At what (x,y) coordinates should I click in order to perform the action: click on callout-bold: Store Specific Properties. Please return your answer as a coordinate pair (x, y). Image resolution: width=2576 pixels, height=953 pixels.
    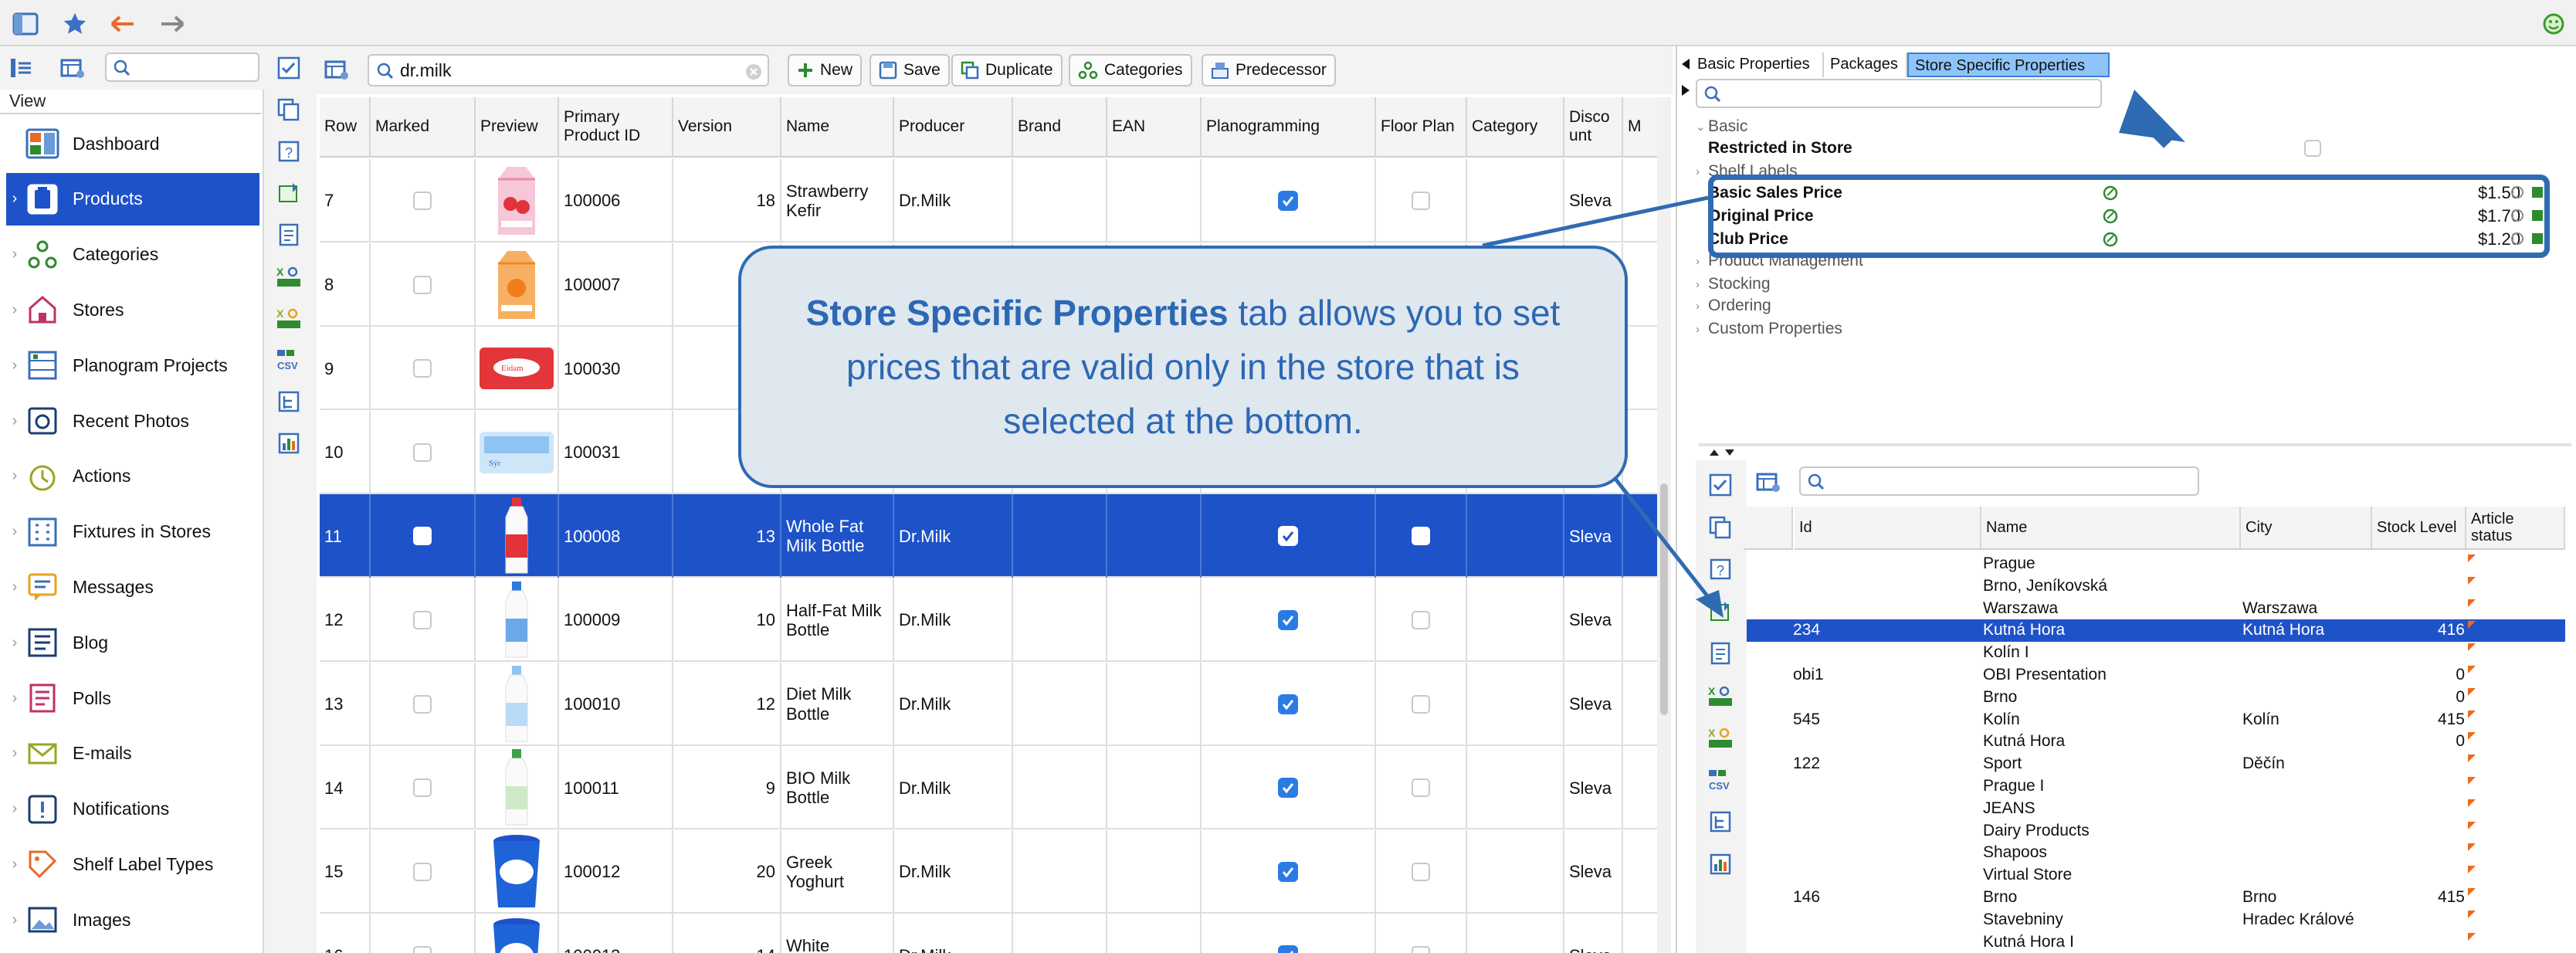
    Looking at the image, I should click on (1017, 313).